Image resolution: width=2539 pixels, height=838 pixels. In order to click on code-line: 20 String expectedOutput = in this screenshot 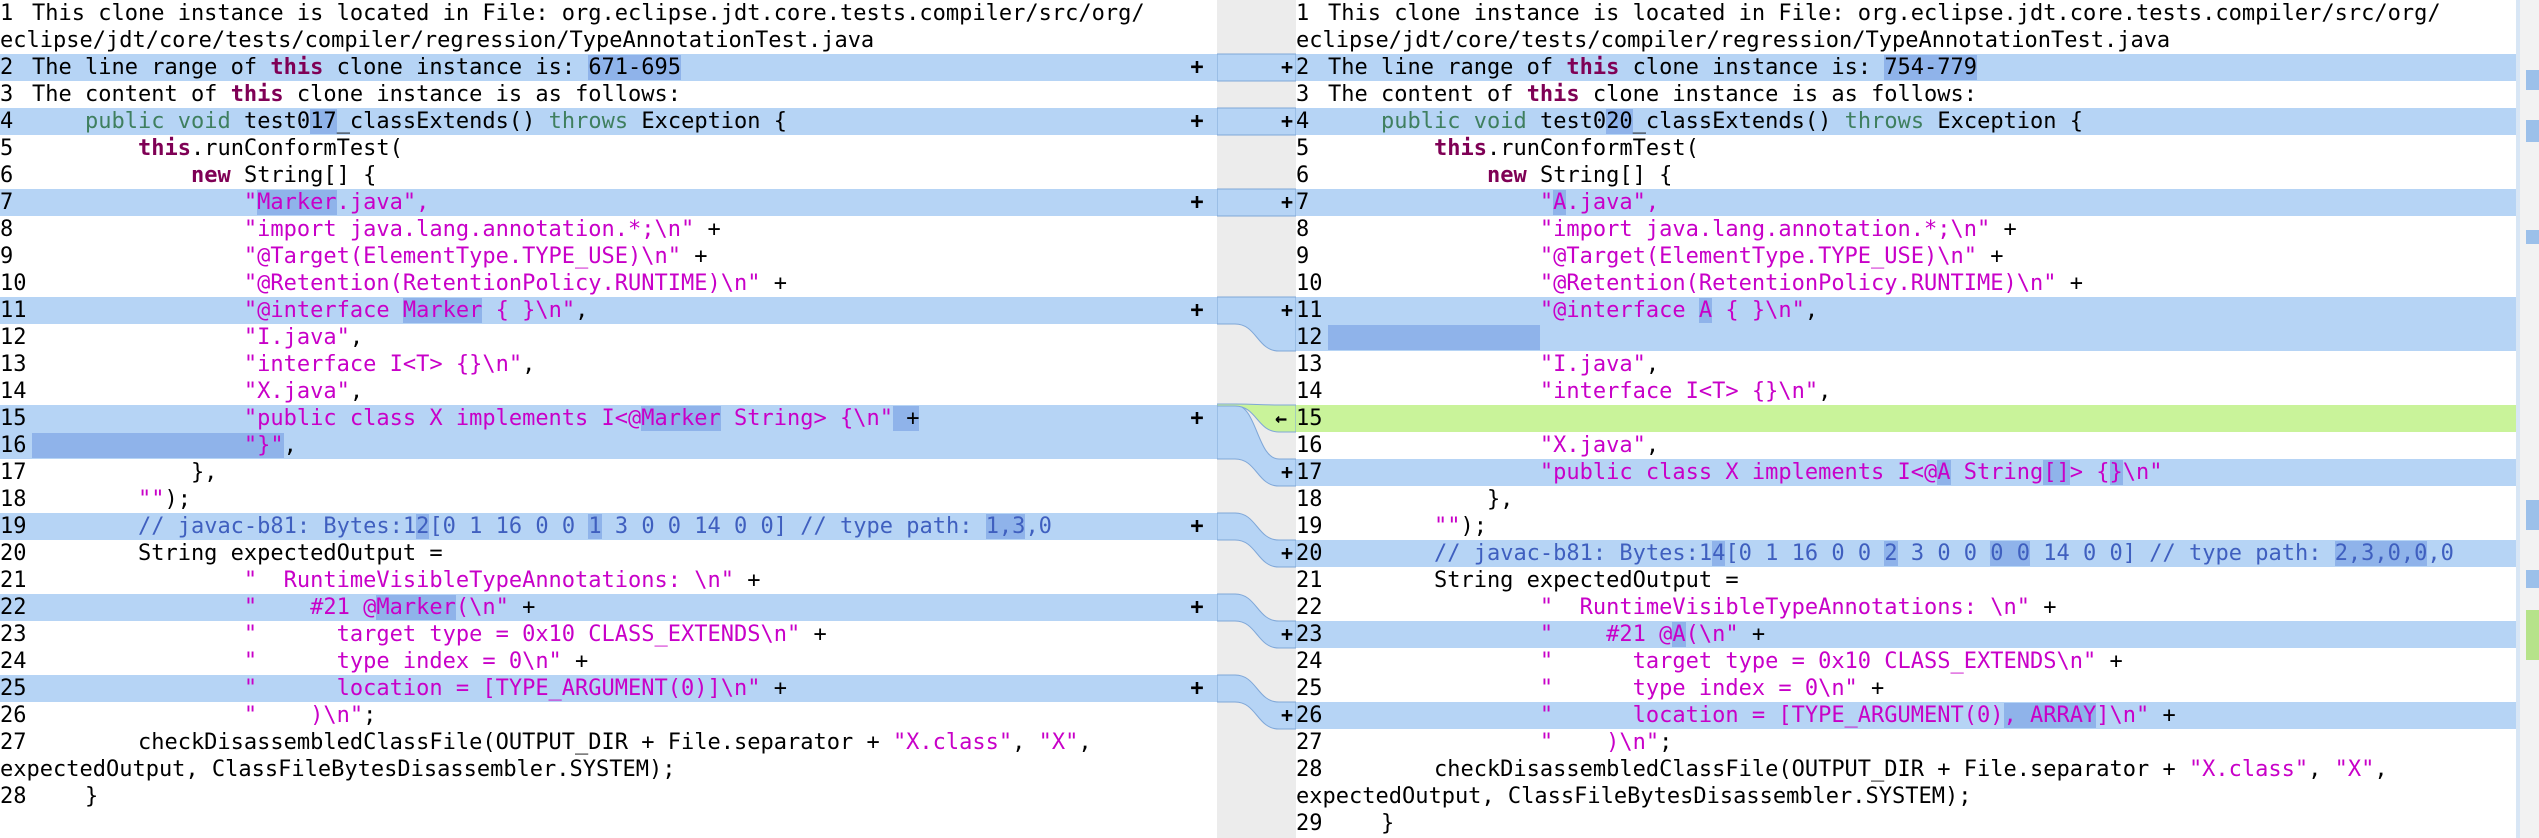, I will do `click(608, 553)`.